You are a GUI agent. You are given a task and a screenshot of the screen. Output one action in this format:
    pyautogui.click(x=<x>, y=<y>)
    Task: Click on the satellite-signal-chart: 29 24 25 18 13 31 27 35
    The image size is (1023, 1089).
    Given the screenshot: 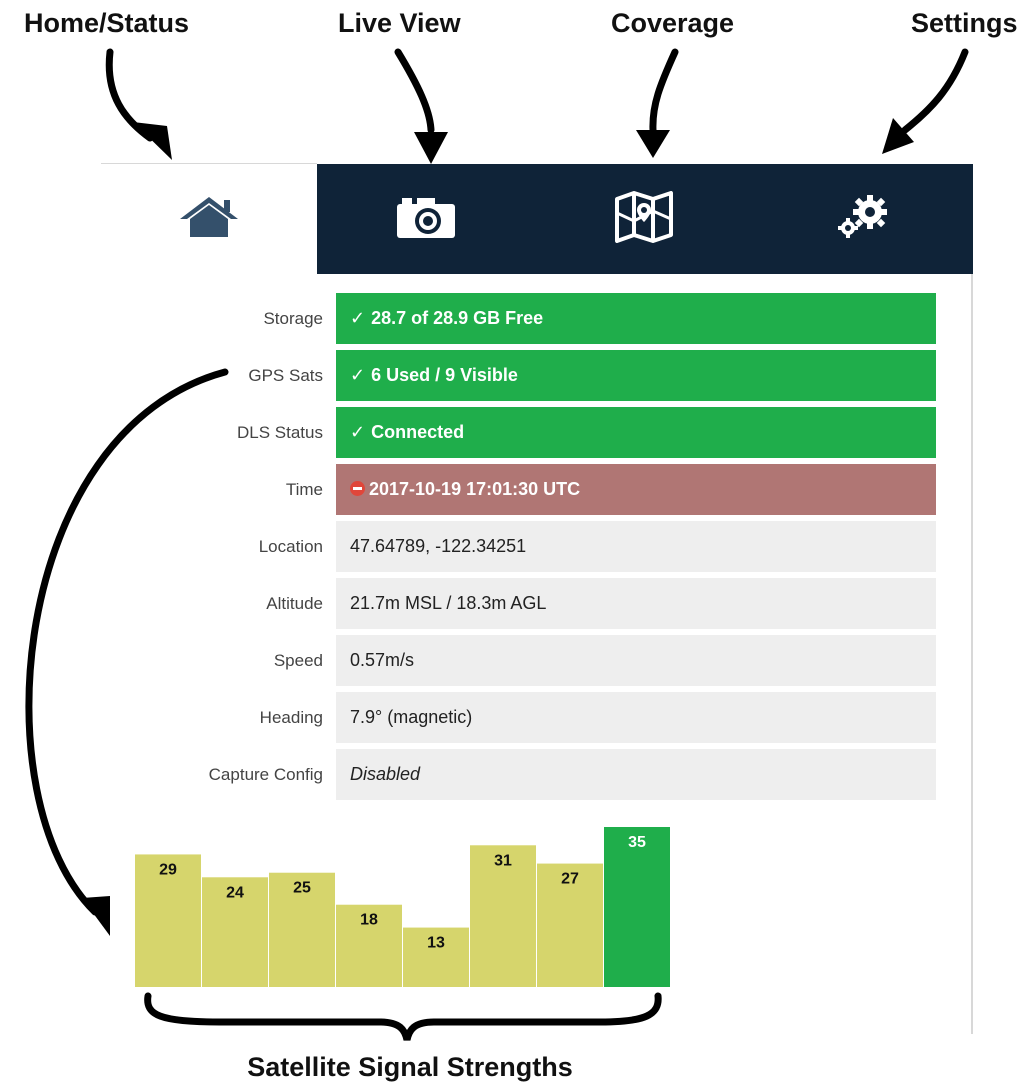 What is the action you would take?
    pyautogui.click(x=402, y=907)
    